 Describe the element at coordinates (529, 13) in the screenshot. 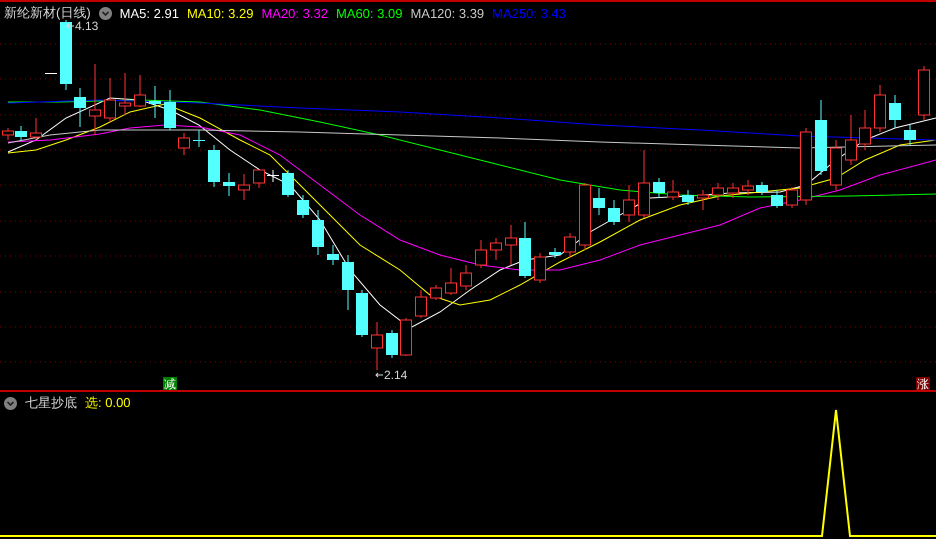

I see `indicator-value: MA250: 3.43` at that location.